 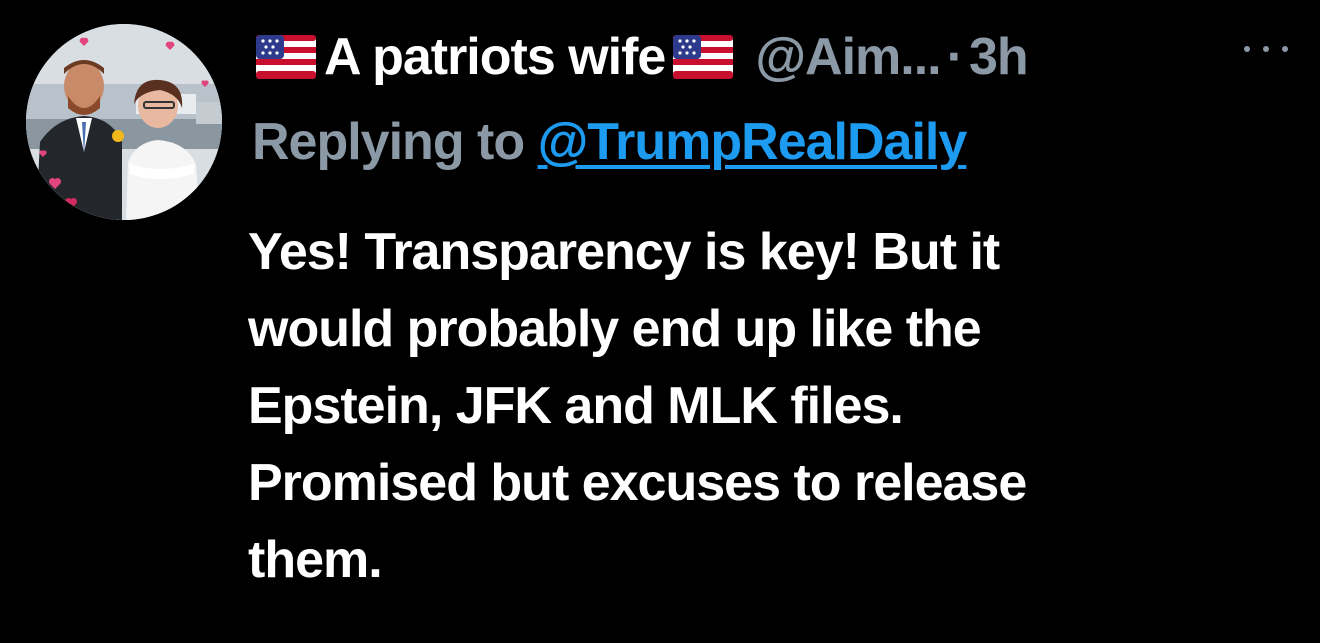 What do you see at coordinates (576, 406) in the screenshot?
I see `tweet-text-line: Epstein, JFK and MLK files.` at bounding box center [576, 406].